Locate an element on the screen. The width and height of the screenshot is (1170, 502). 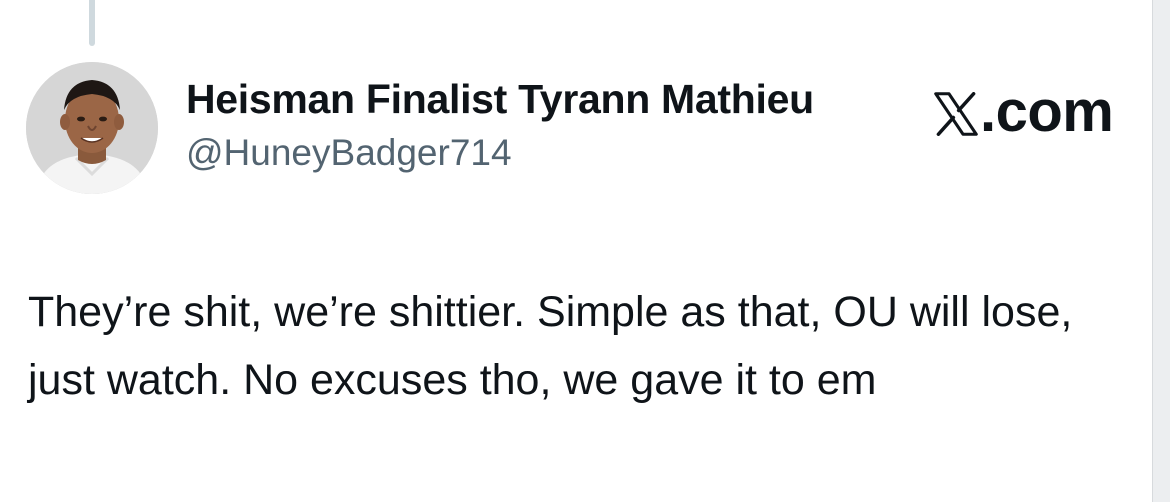
x-logo-icon is located at coordinates (956, 114).